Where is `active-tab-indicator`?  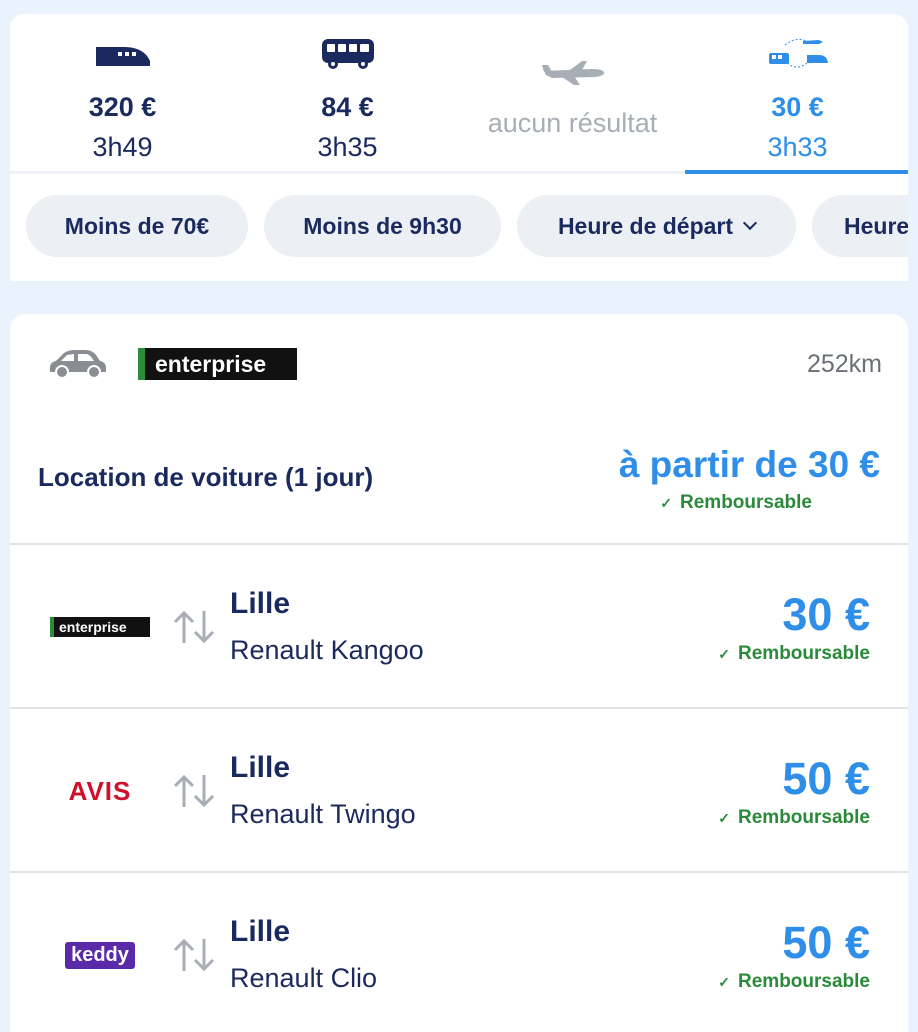
active-tab-indicator is located at coordinates (796, 172).